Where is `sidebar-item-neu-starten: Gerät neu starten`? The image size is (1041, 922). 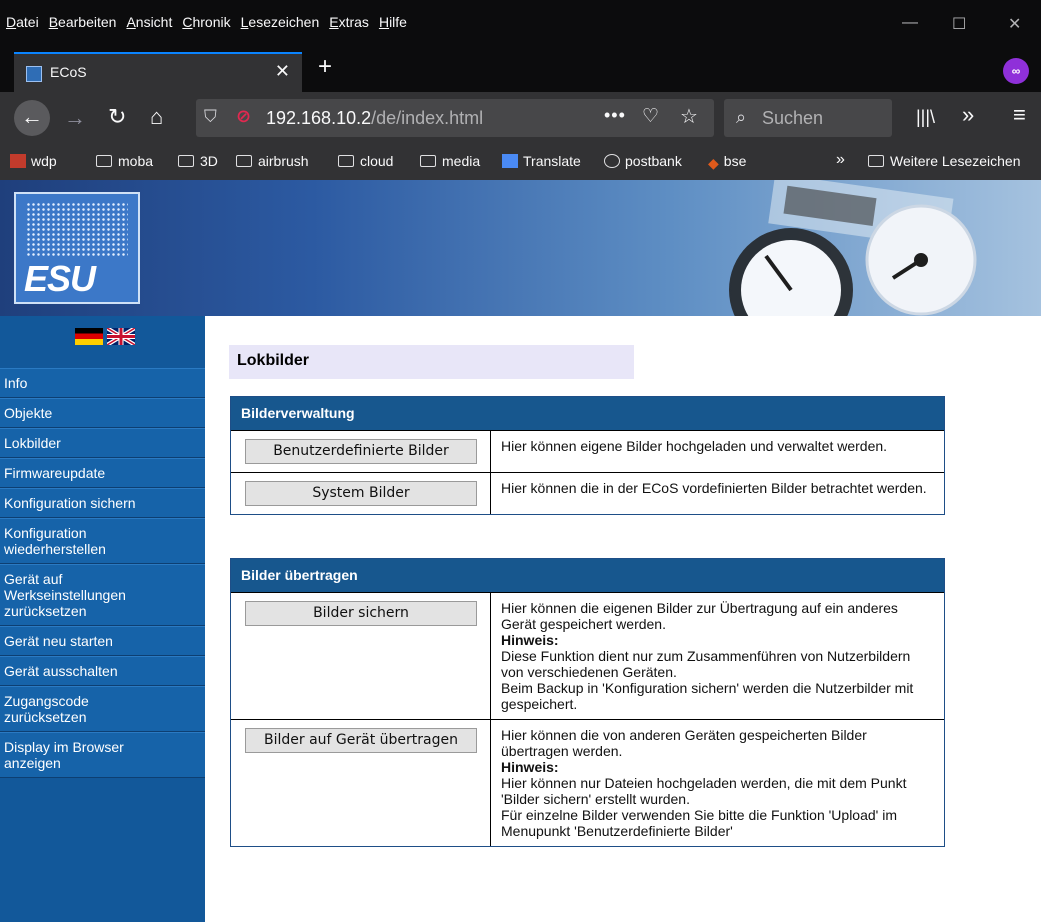
sidebar-item-neu-starten: Gerät neu starten is located at coordinates (102, 641).